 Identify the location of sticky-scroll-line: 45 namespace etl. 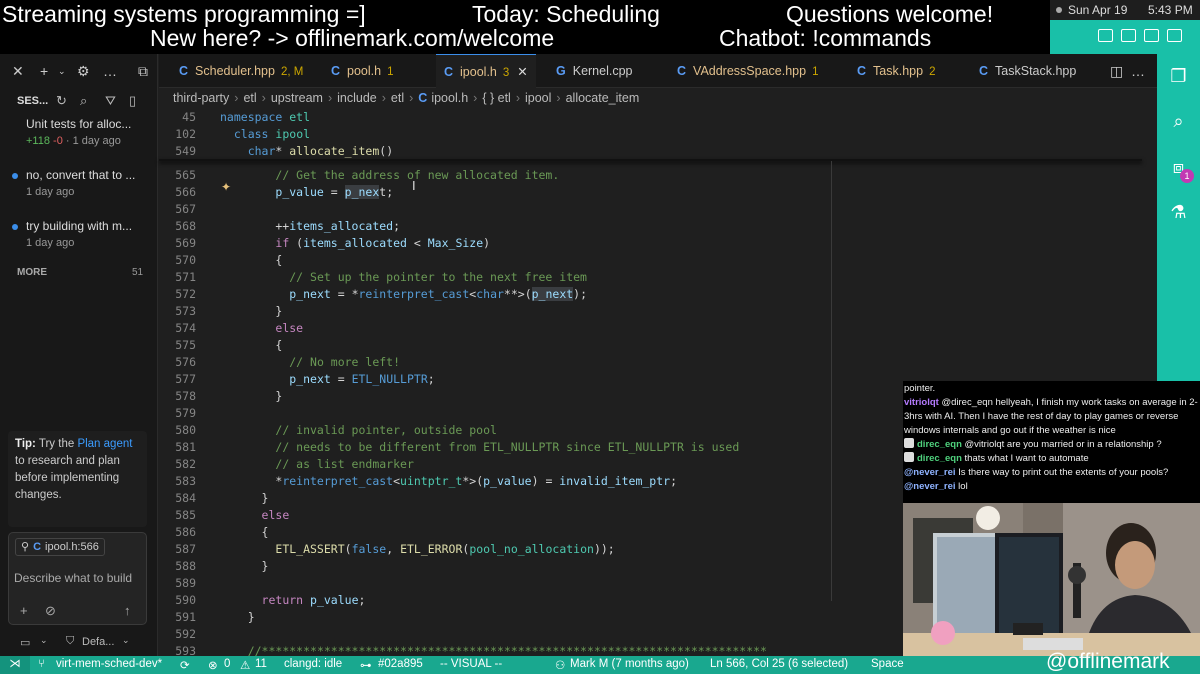
(650, 117).